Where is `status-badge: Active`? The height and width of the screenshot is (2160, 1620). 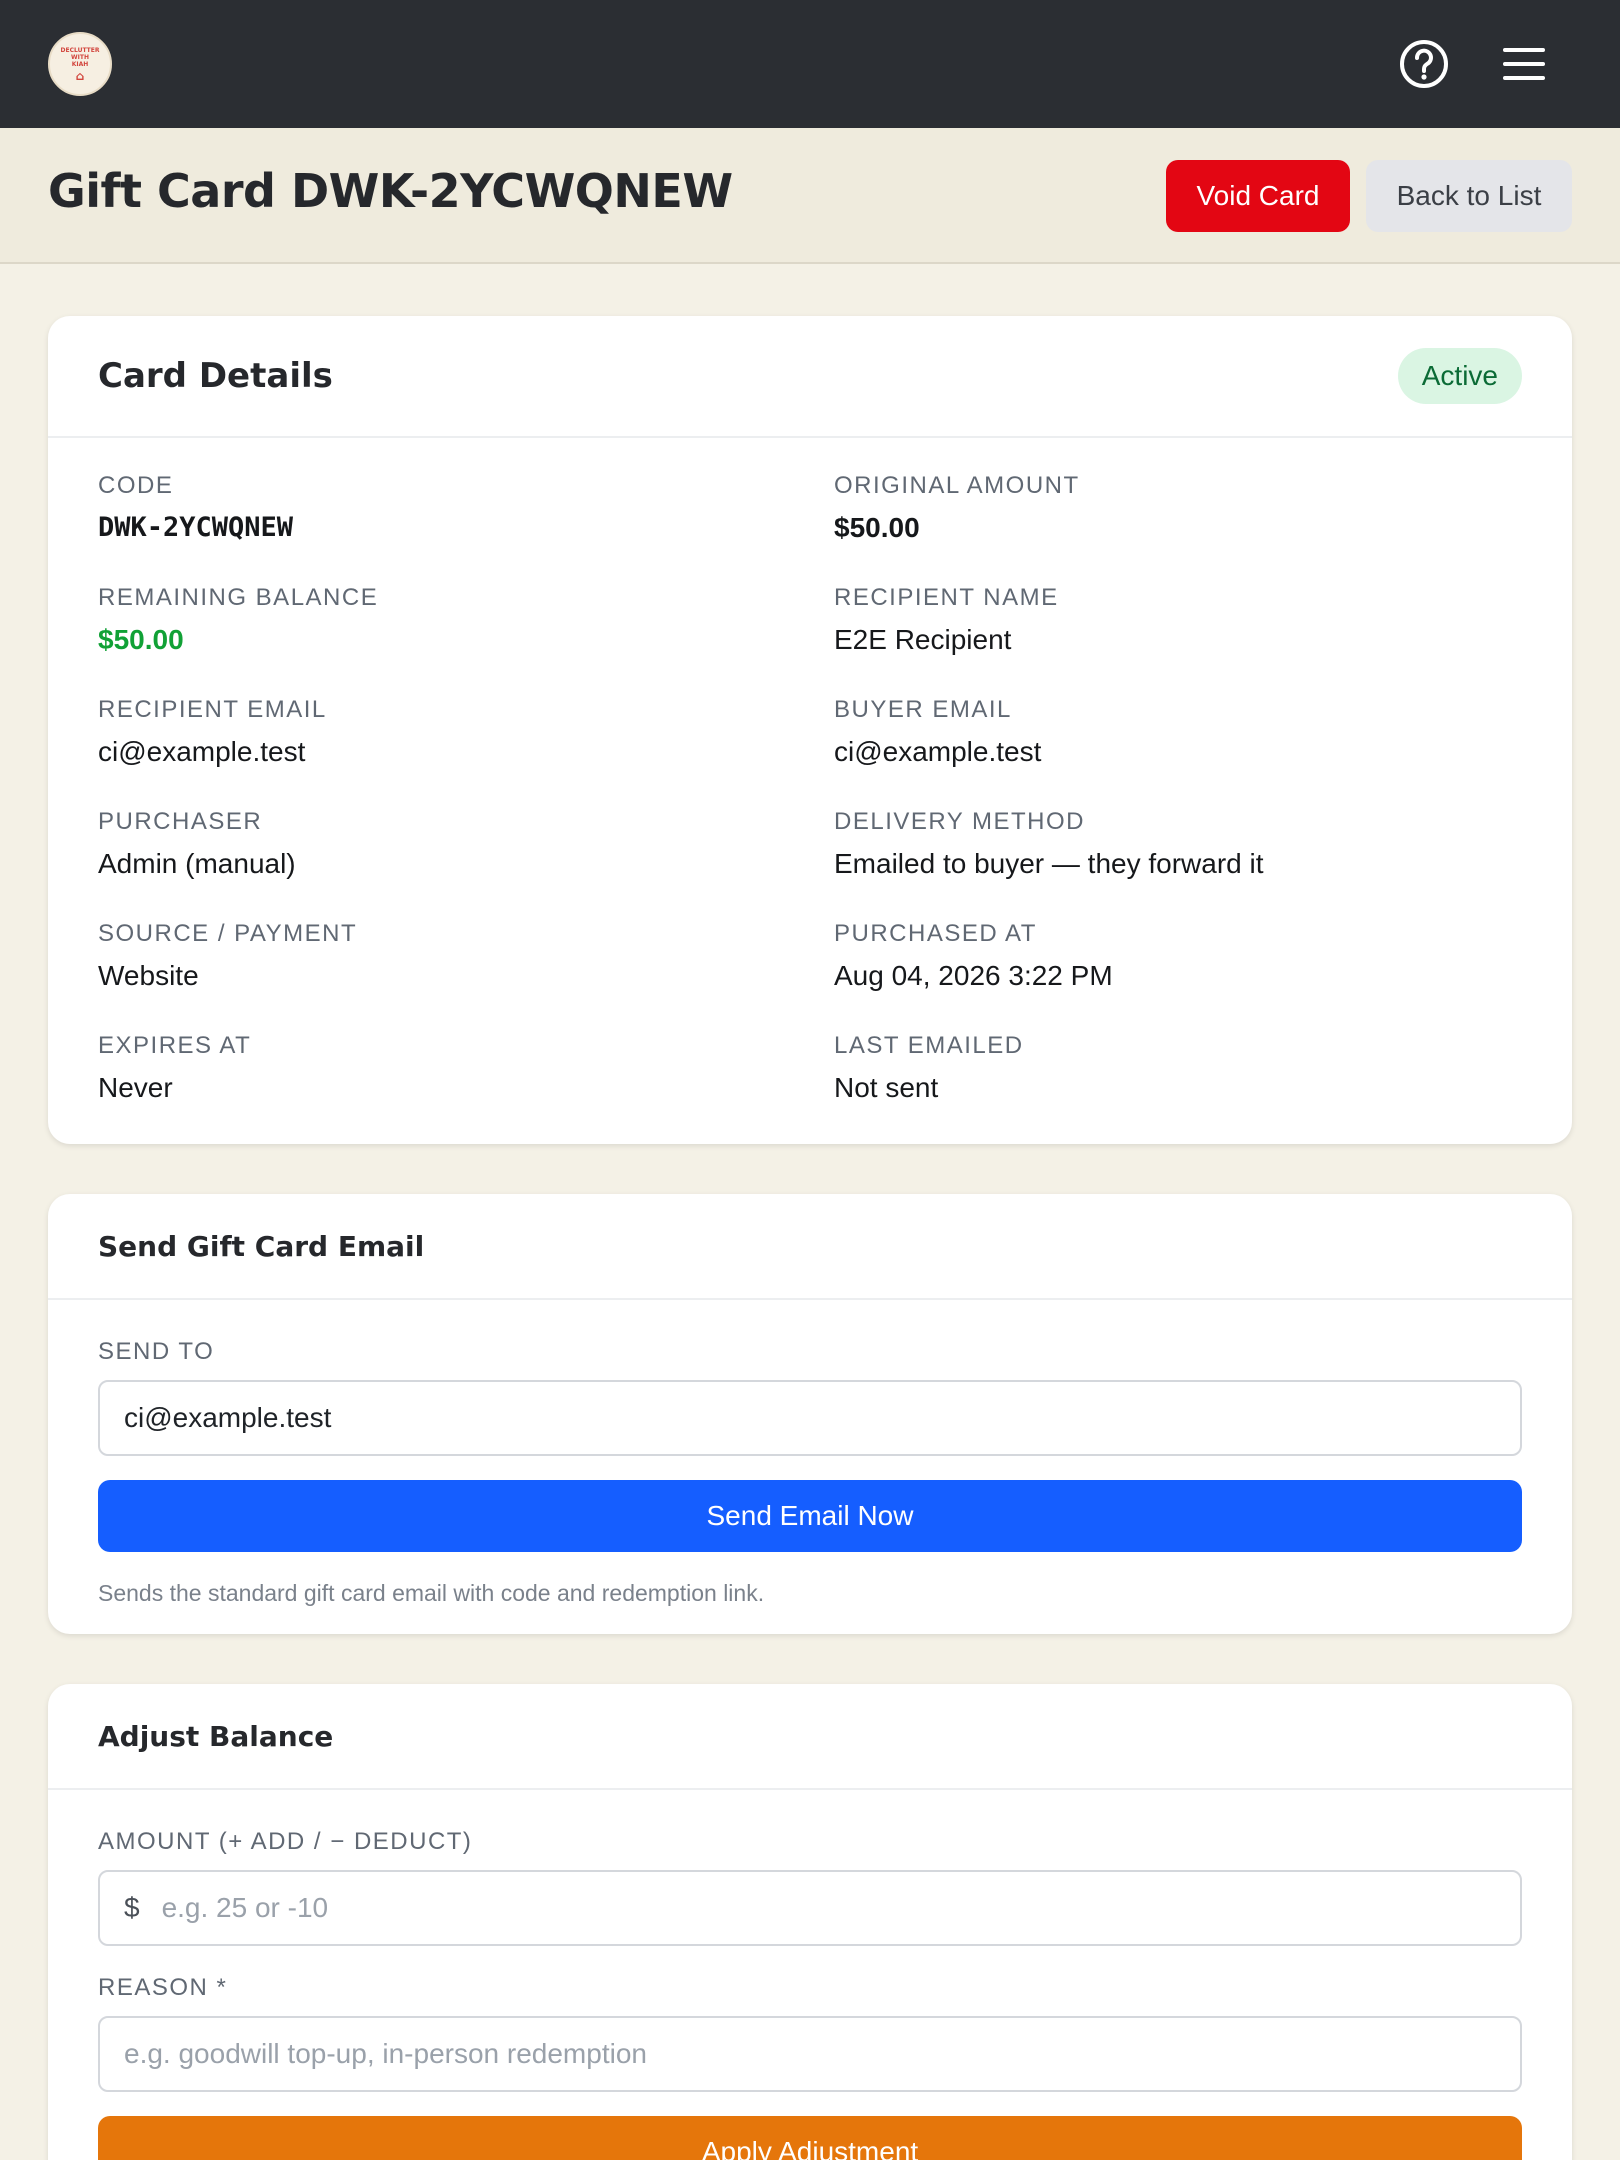 status-badge: Active is located at coordinates (1459, 376).